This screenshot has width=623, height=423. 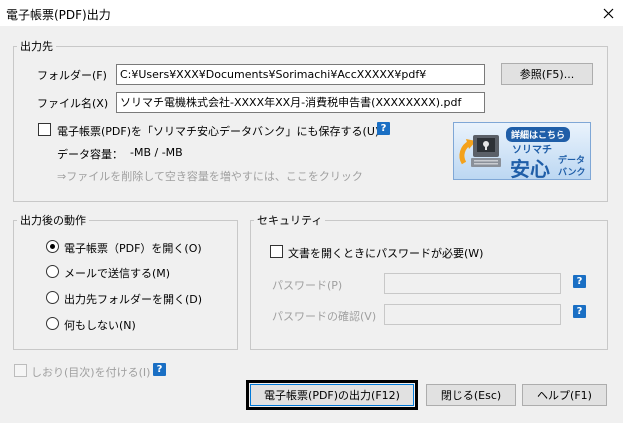 What do you see at coordinates (52, 246) in the screenshot?
I see `radio-open-pdf` at bounding box center [52, 246].